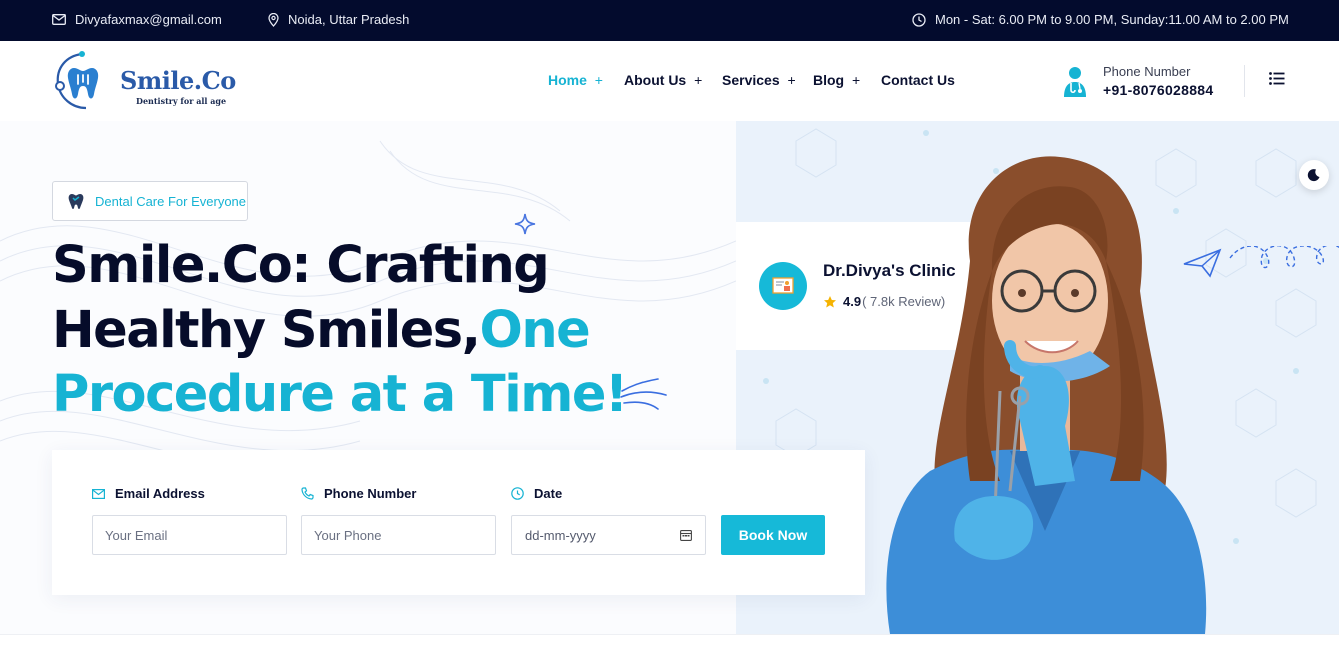 The width and height of the screenshot is (1339, 654). I want to click on date-label: Date, so click(548, 493).